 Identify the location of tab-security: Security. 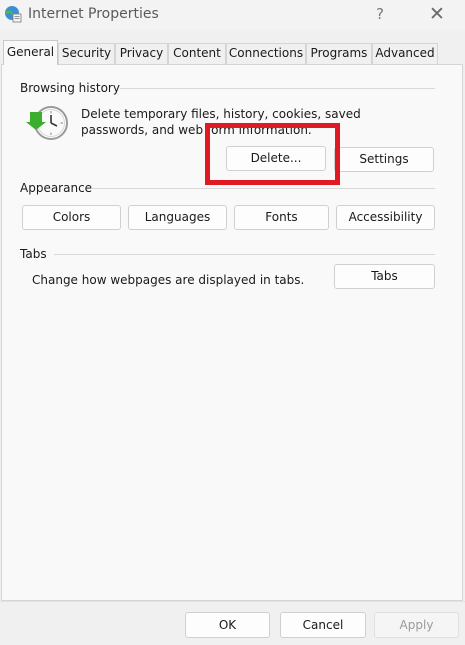
(86, 53).